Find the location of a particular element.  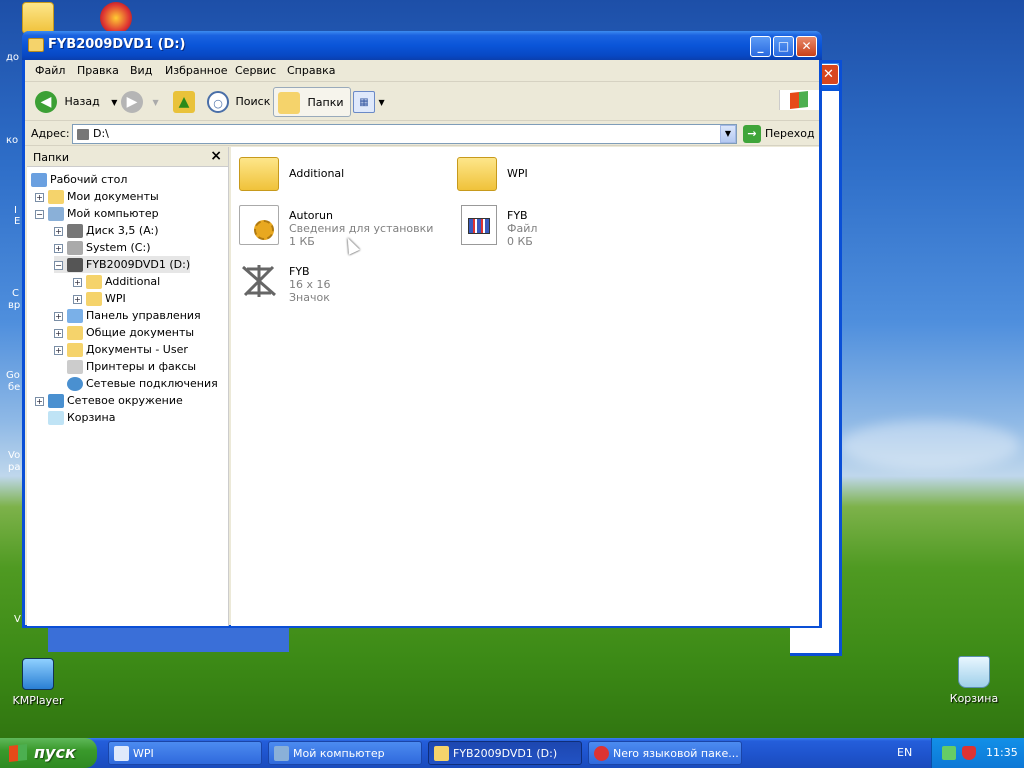

tree-item-network-connections: Сетевые подключения is located at coordinates (142, 383).